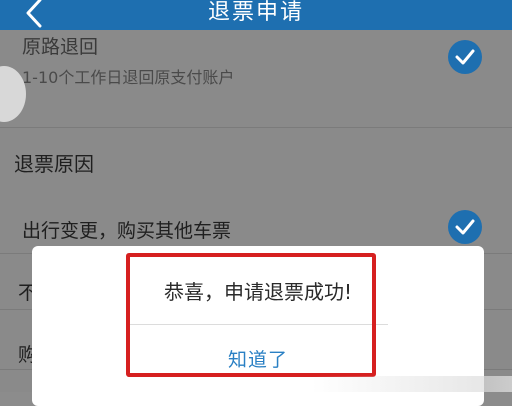 The image size is (512, 406). Describe the element at coordinates (251, 315) in the screenshot. I see `highlight-annotation-box` at that location.